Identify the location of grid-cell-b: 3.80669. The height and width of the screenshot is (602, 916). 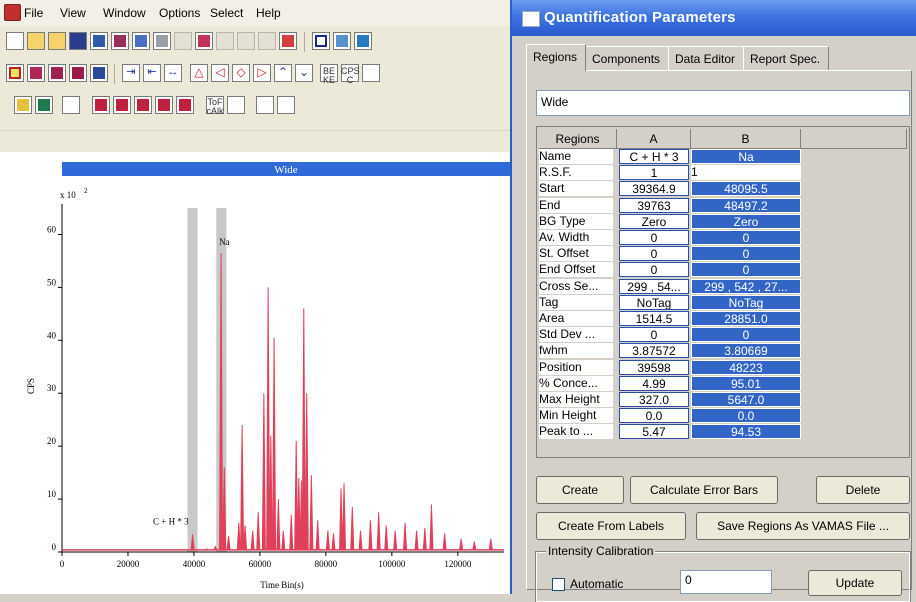
(746, 351).